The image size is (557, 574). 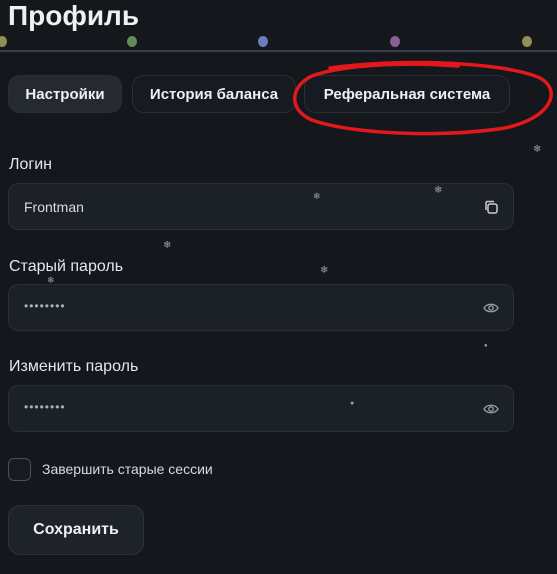 What do you see at coordinates (214, 94) in the screenshot?
I see `tab-balance-history: История баланса` at bounding box center [214, 94].